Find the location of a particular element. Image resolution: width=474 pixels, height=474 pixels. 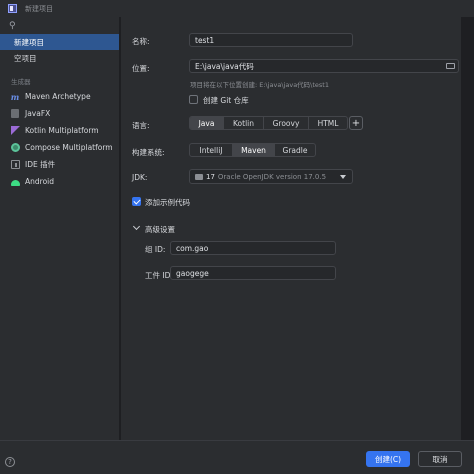

sidebar-item-javafx: JavaFX is located at coordinates (59, 113).